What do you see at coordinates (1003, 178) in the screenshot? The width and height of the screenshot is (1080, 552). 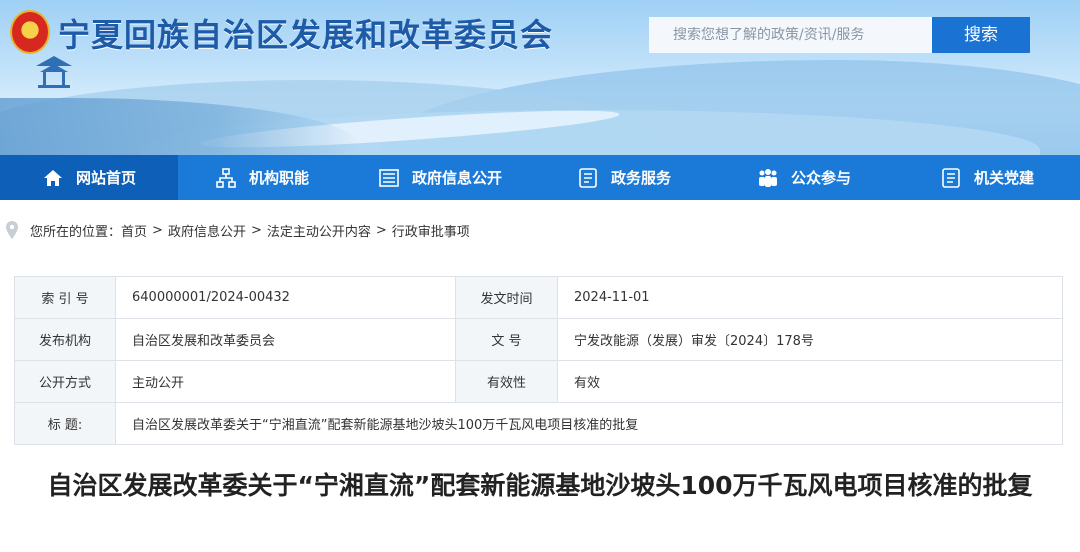 I see `nav-item-label: 机关党建` at bounding box center [1003, 178].